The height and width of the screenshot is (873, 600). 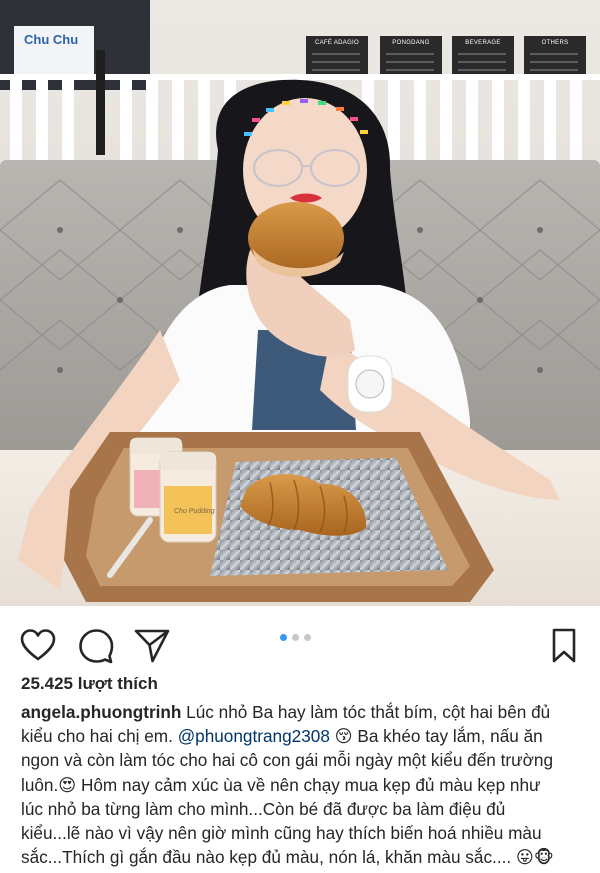 I want to click on share-icon, so click(x=152, y=646).